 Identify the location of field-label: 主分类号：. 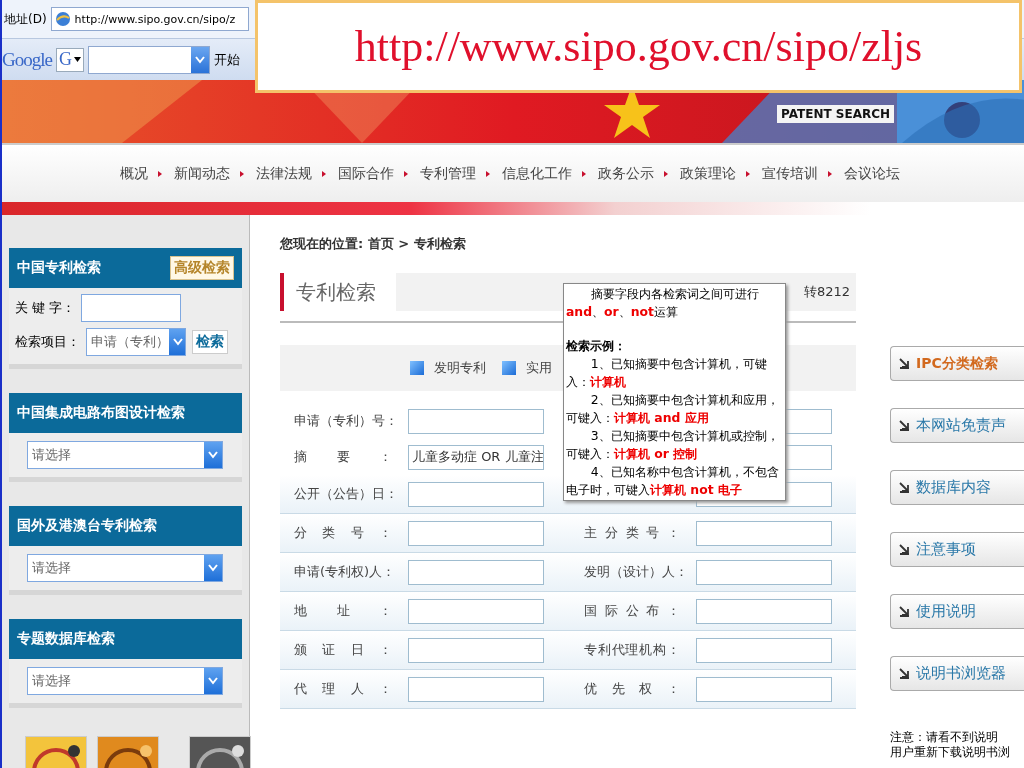
(632, 533).